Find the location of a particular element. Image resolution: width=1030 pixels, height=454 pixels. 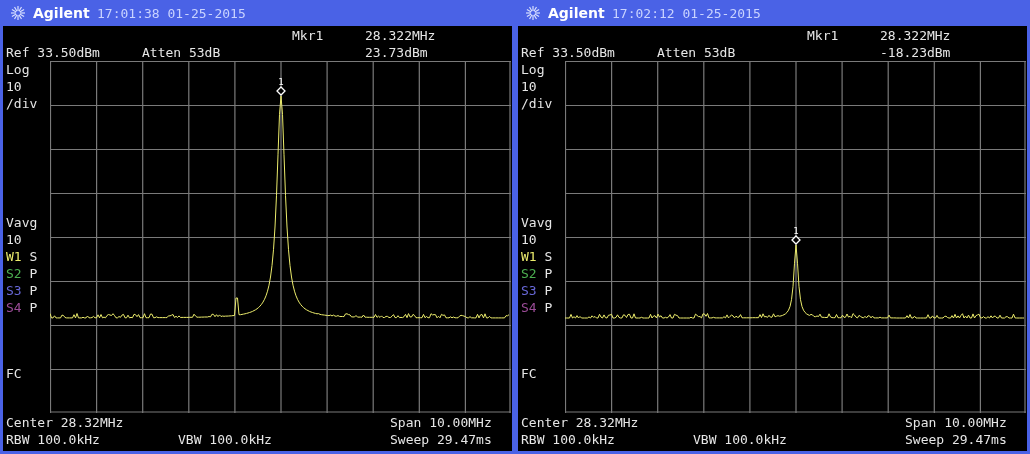

timestamp: 17:02:12 01-25-2015 is located at coordinates (686, 13).